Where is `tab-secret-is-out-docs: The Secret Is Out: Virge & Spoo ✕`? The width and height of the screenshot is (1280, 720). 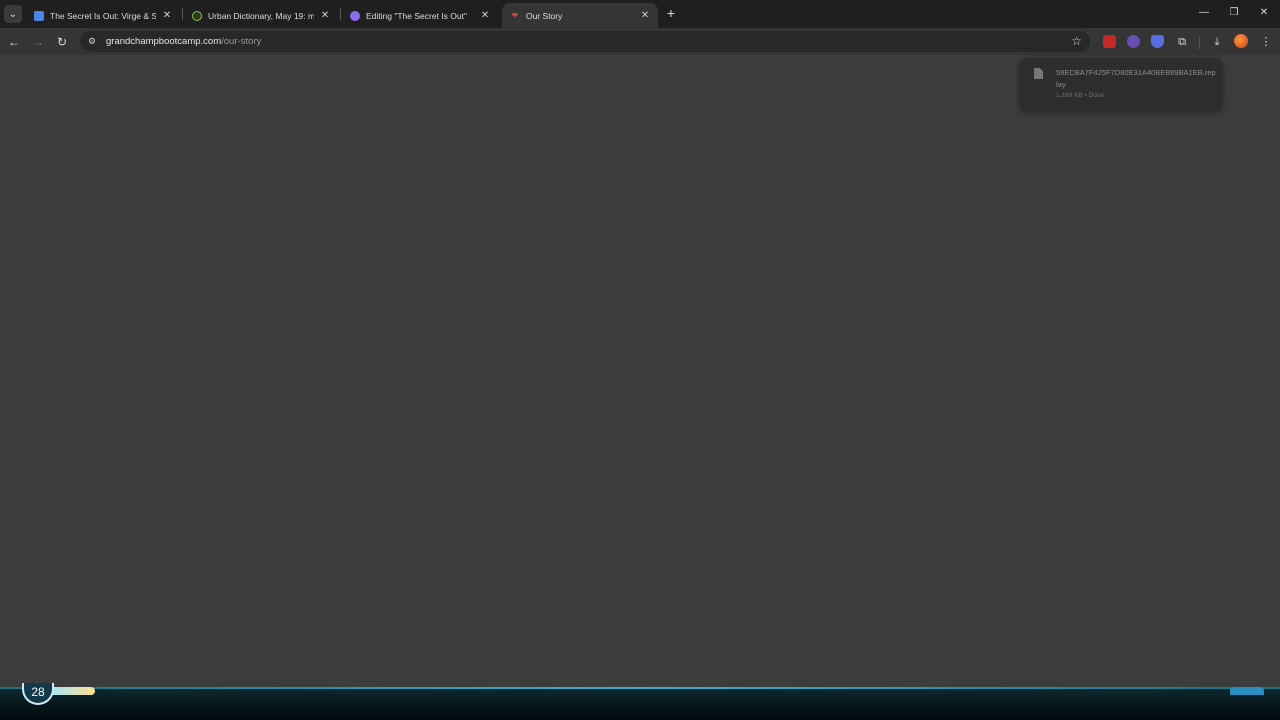 tab-secret-is-out-docs: The Secret Is Out: Virge & Spoo ✕ is located at coordinates (103, 15).